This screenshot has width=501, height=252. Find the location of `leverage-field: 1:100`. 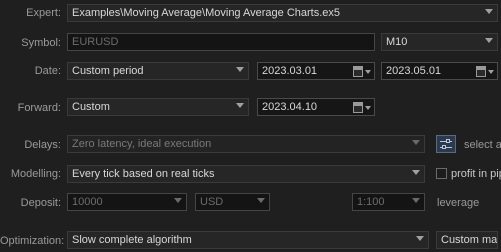

leverage-field: 1:100 is located at coordinates (388, 202).